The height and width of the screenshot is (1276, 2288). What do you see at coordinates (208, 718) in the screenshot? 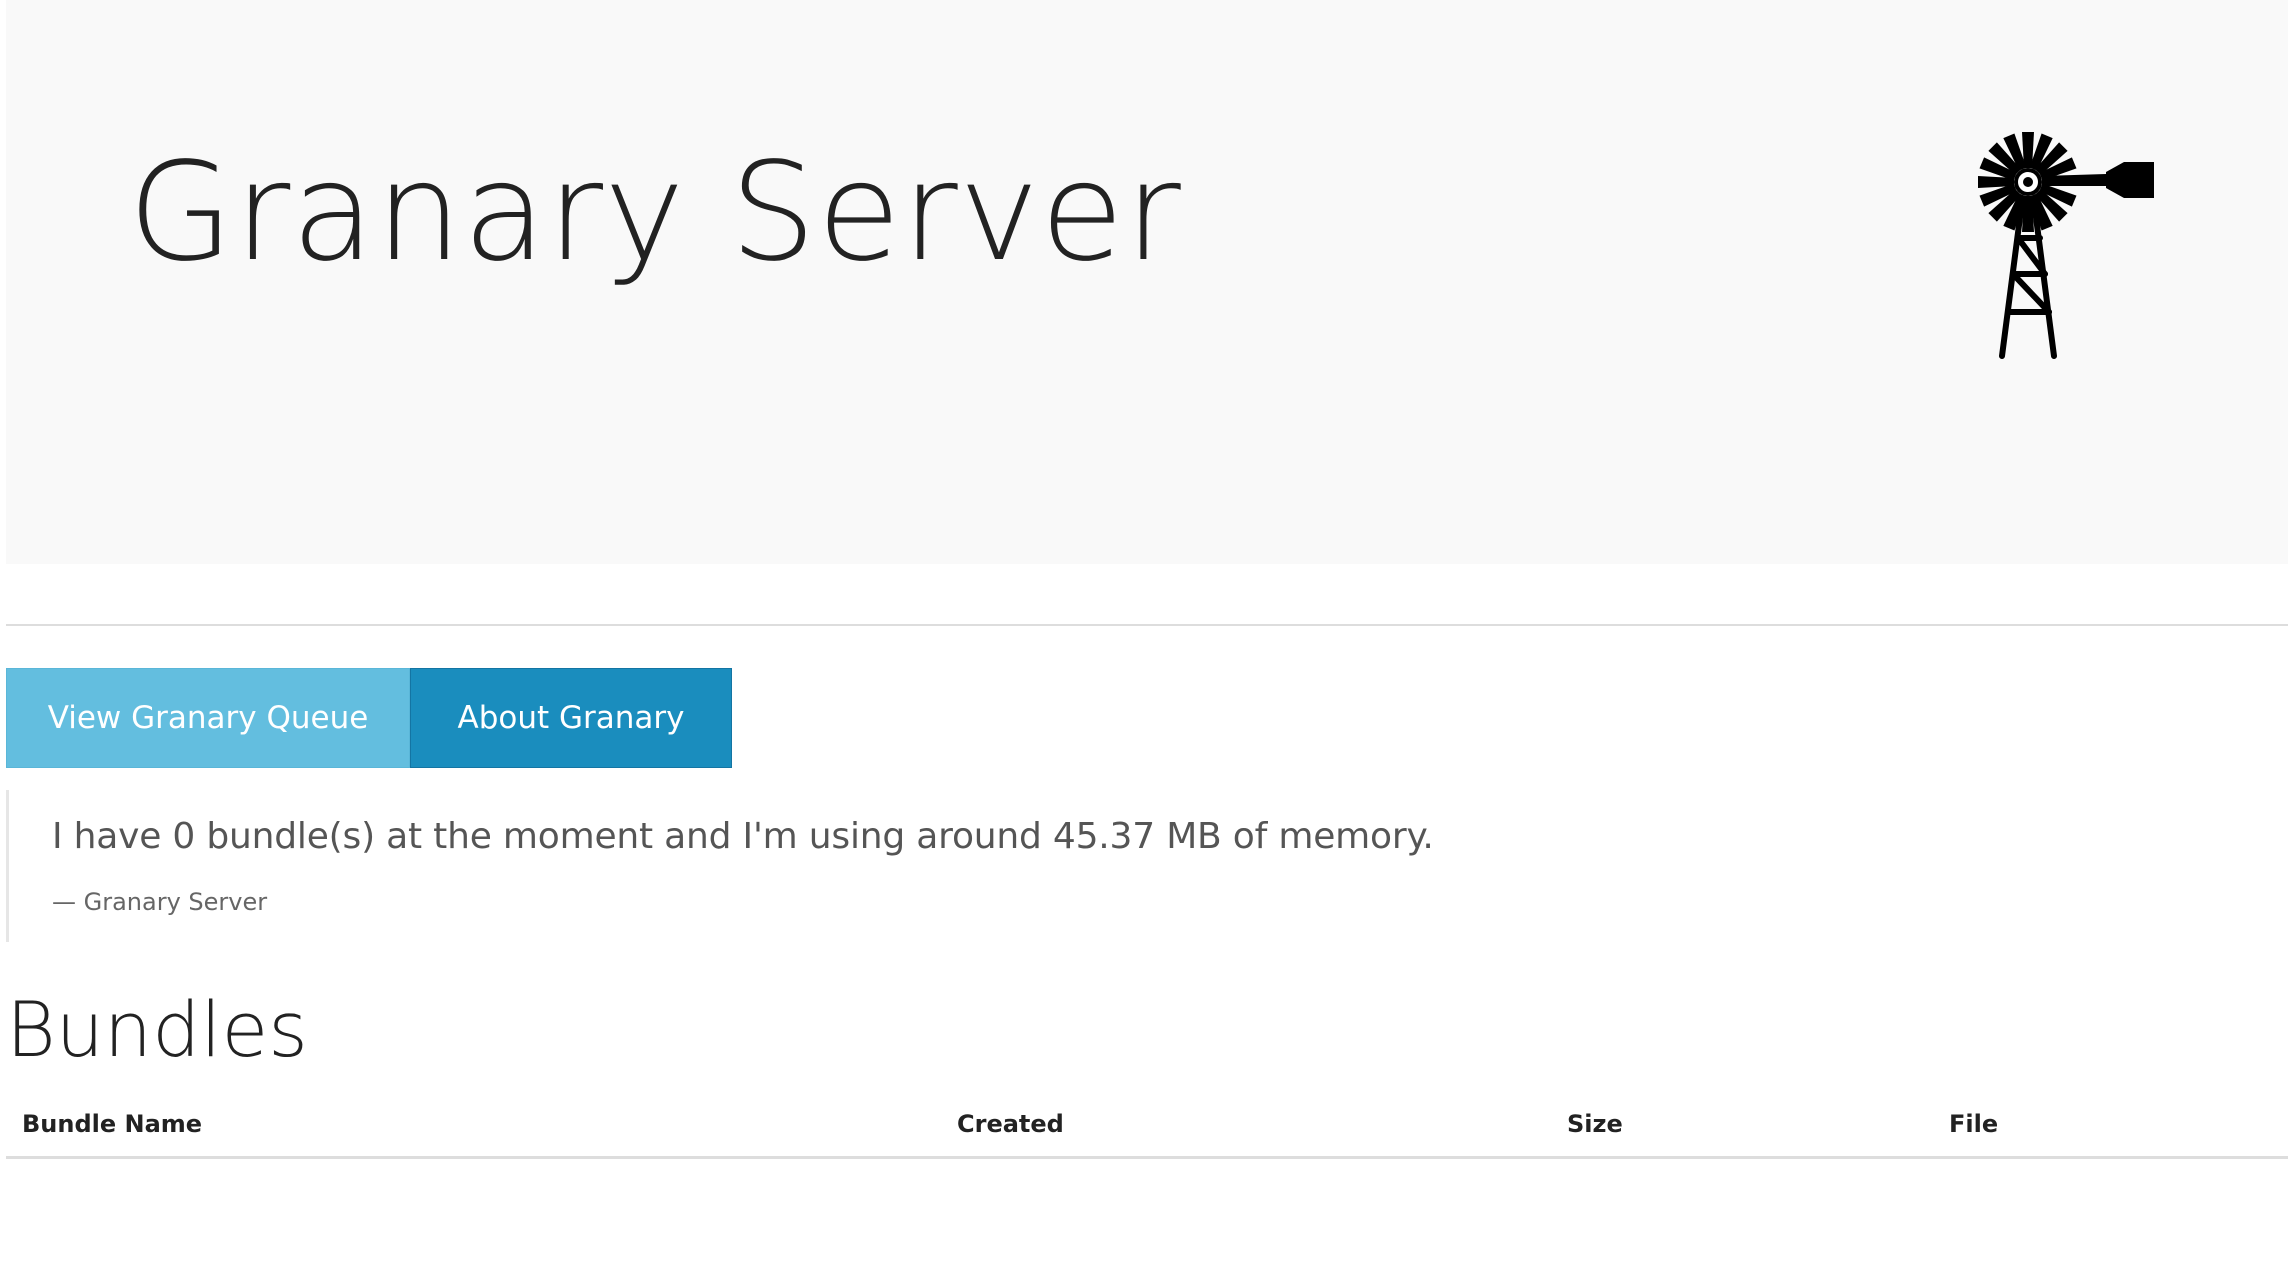
I see `view-queue-button: View Granary Queue` at bounding box center [208, 718].